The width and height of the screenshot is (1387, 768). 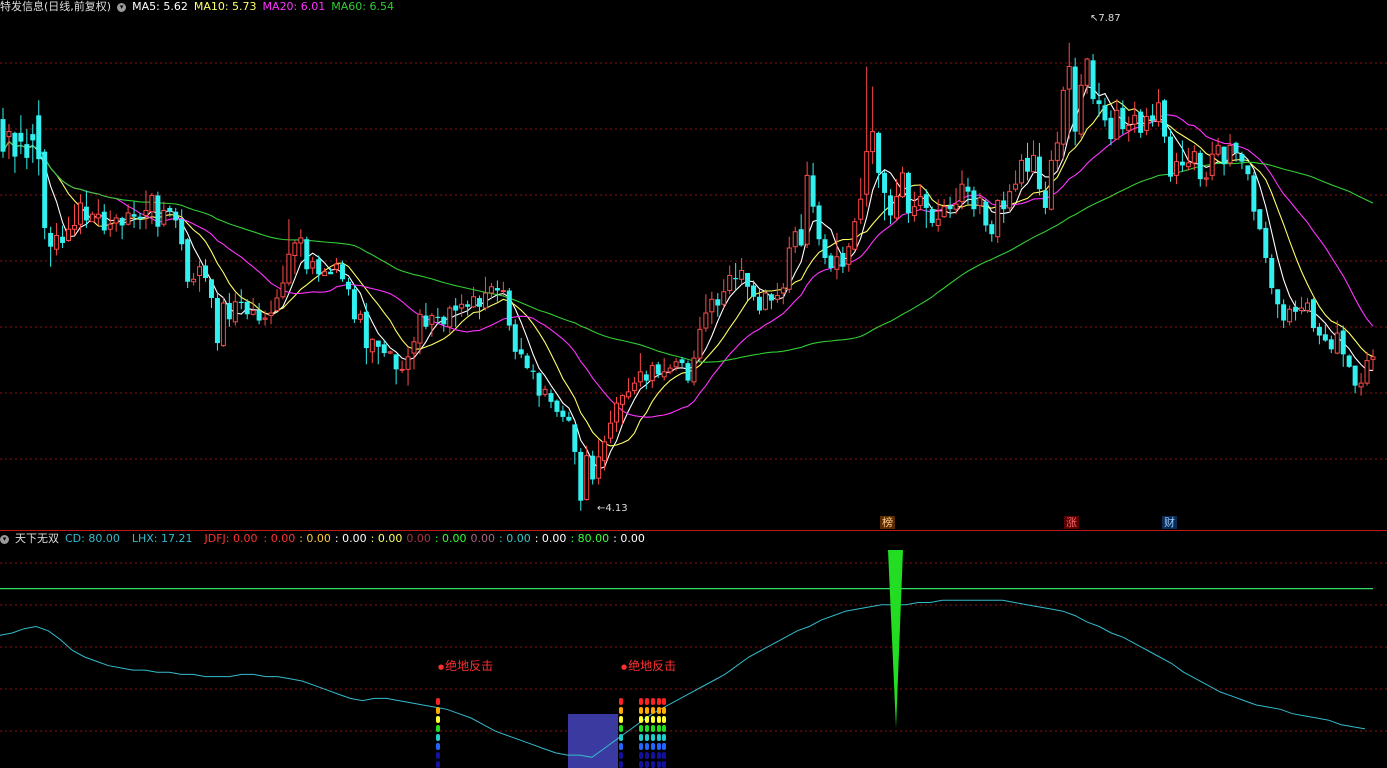 I want to click on tag-rise-icon: 涨, so click(x=1071, y=522).